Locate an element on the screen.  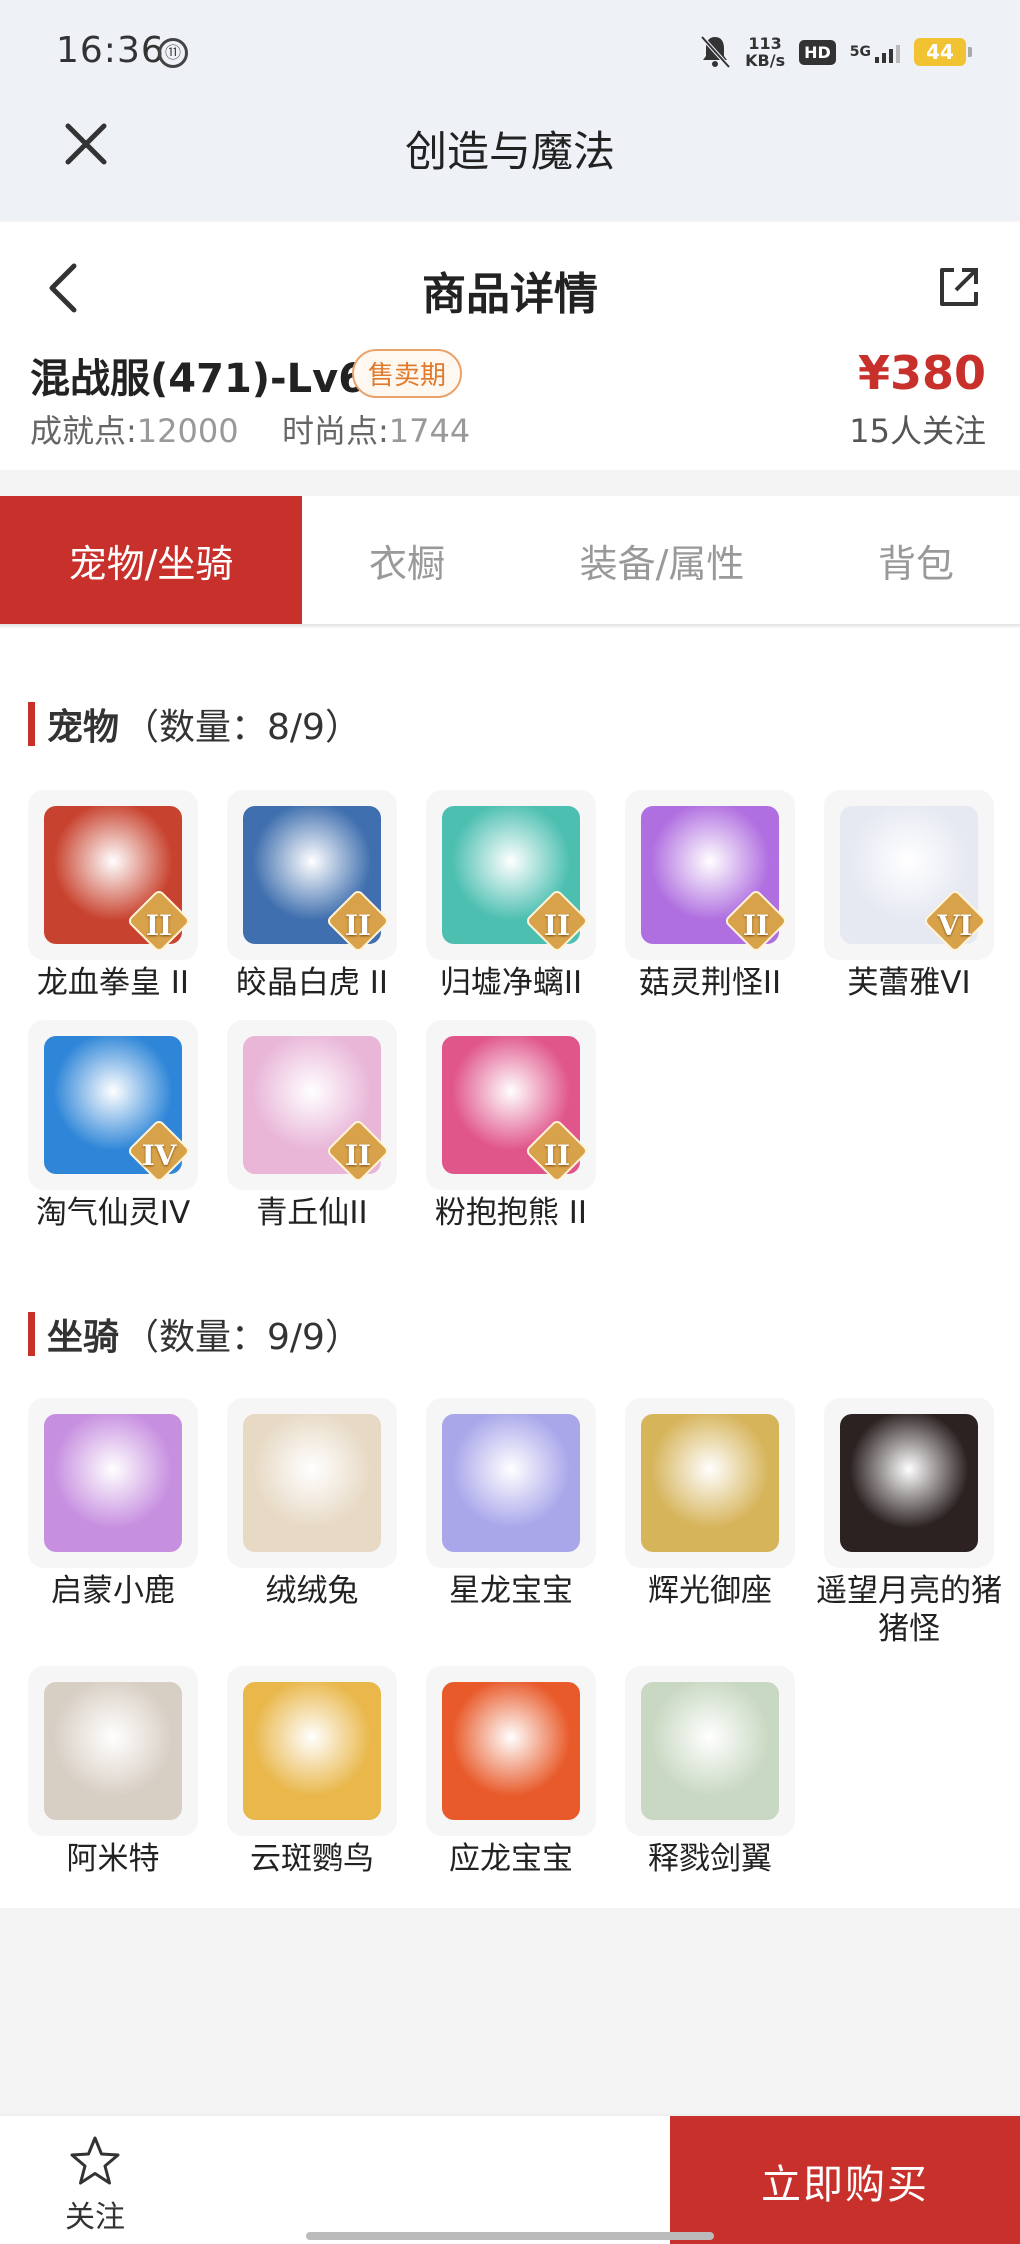
price: ¥380 is located at coordinates (921, 373).